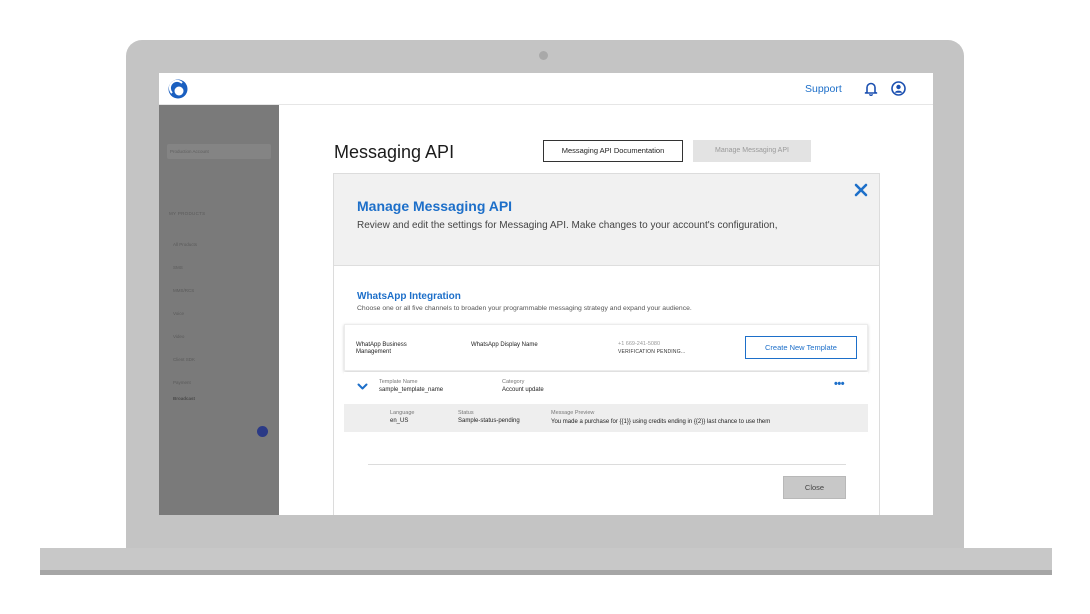 This screenshot has width=1090, height=614. What do you see at coordinates (402, 413) in the screenshot?
I see `language-label: Language` at bounding box center [402, 413].